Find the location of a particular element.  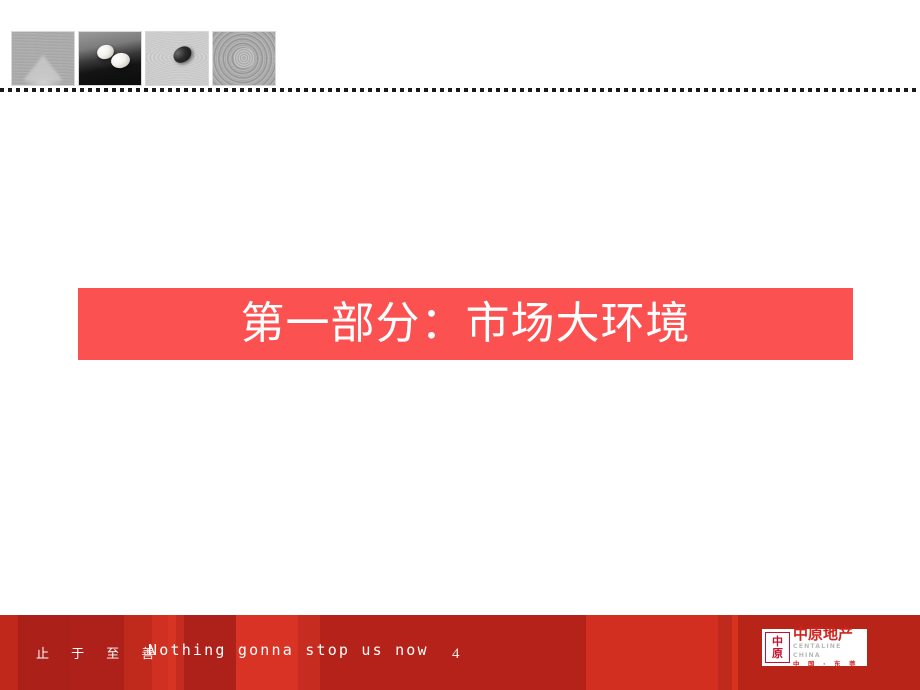

page-title: 第一部分：市场大环境 is located at coordinates (465, 323).